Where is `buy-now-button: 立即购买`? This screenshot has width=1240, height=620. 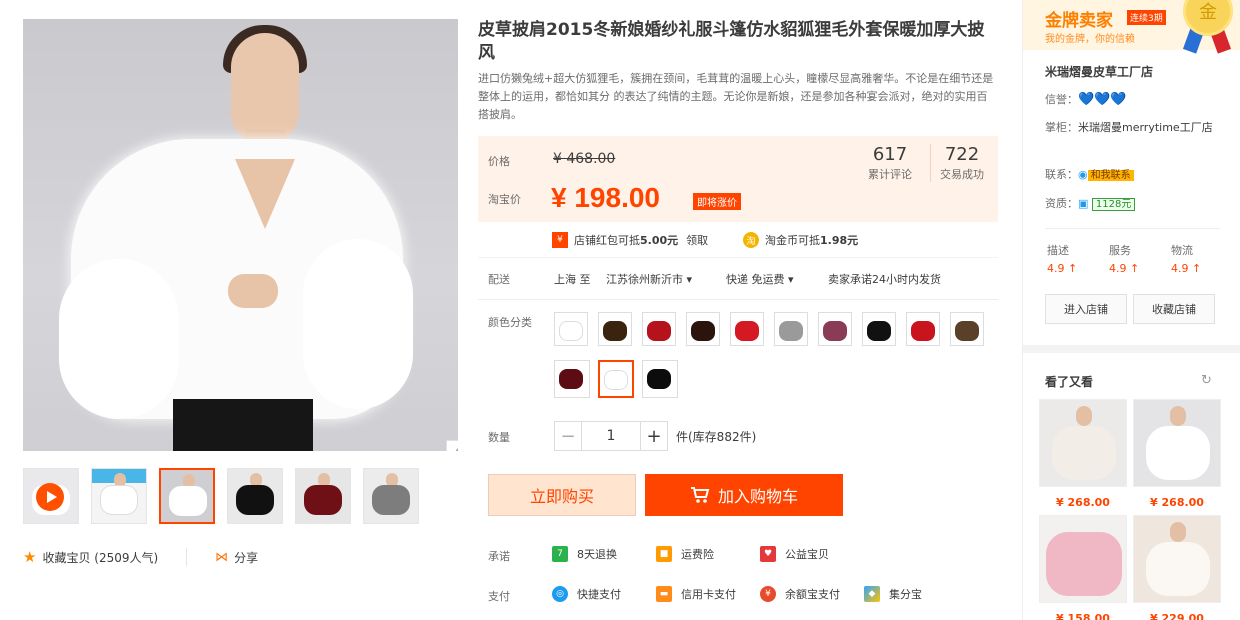
buy-now-button: 立即购买 is located at coordinates (562, 495).